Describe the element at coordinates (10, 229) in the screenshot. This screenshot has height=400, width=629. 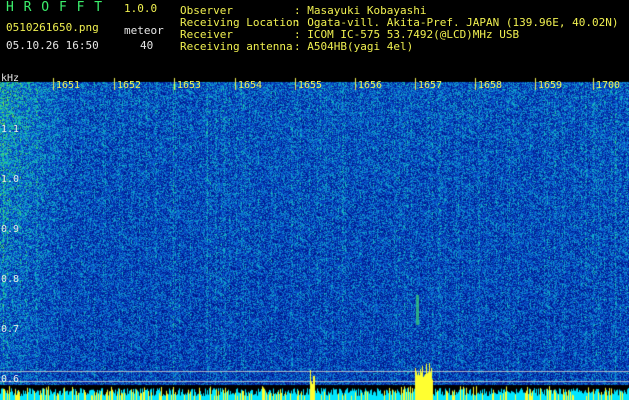
I see `freq-tick: 0.9` at that location.